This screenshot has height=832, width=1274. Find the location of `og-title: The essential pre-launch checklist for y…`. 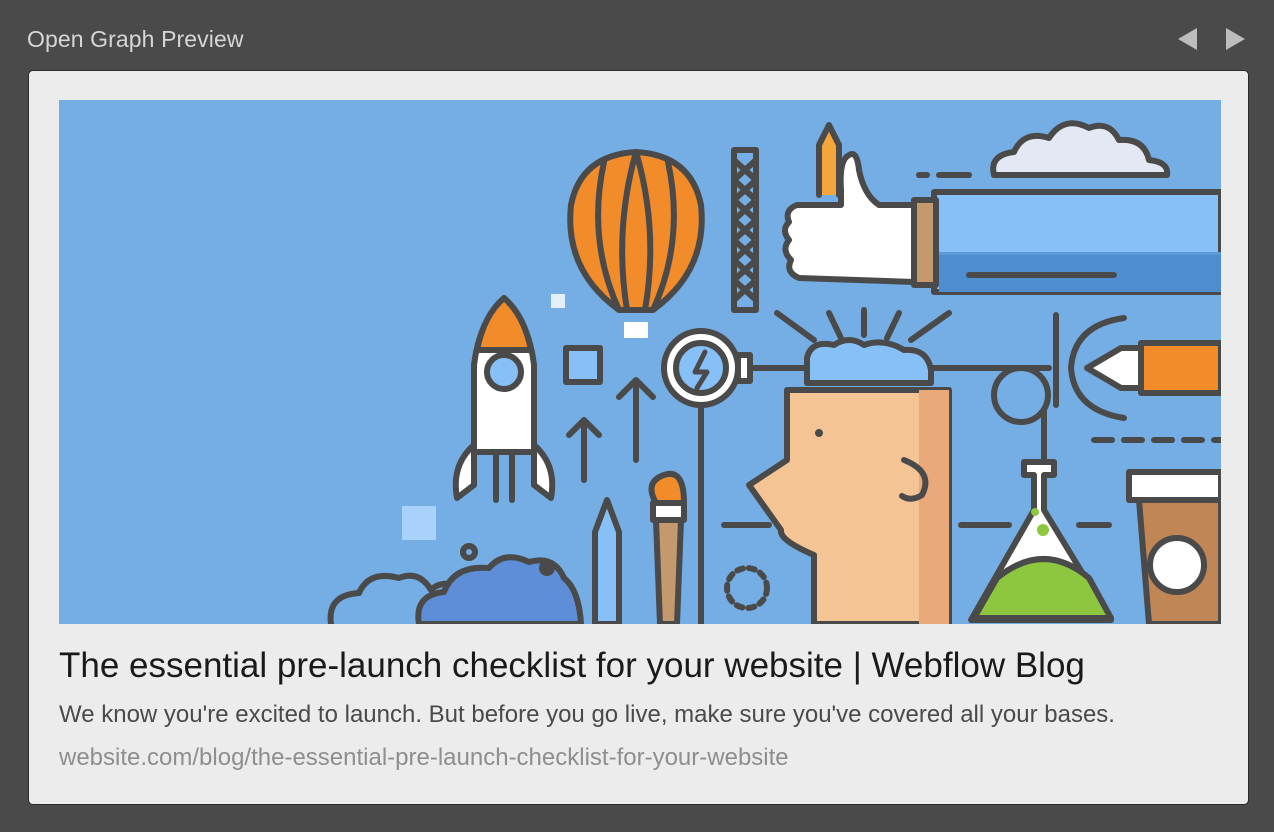

og-title: The essential pre-launch checklist for y… is located at coordinates (572, 666).